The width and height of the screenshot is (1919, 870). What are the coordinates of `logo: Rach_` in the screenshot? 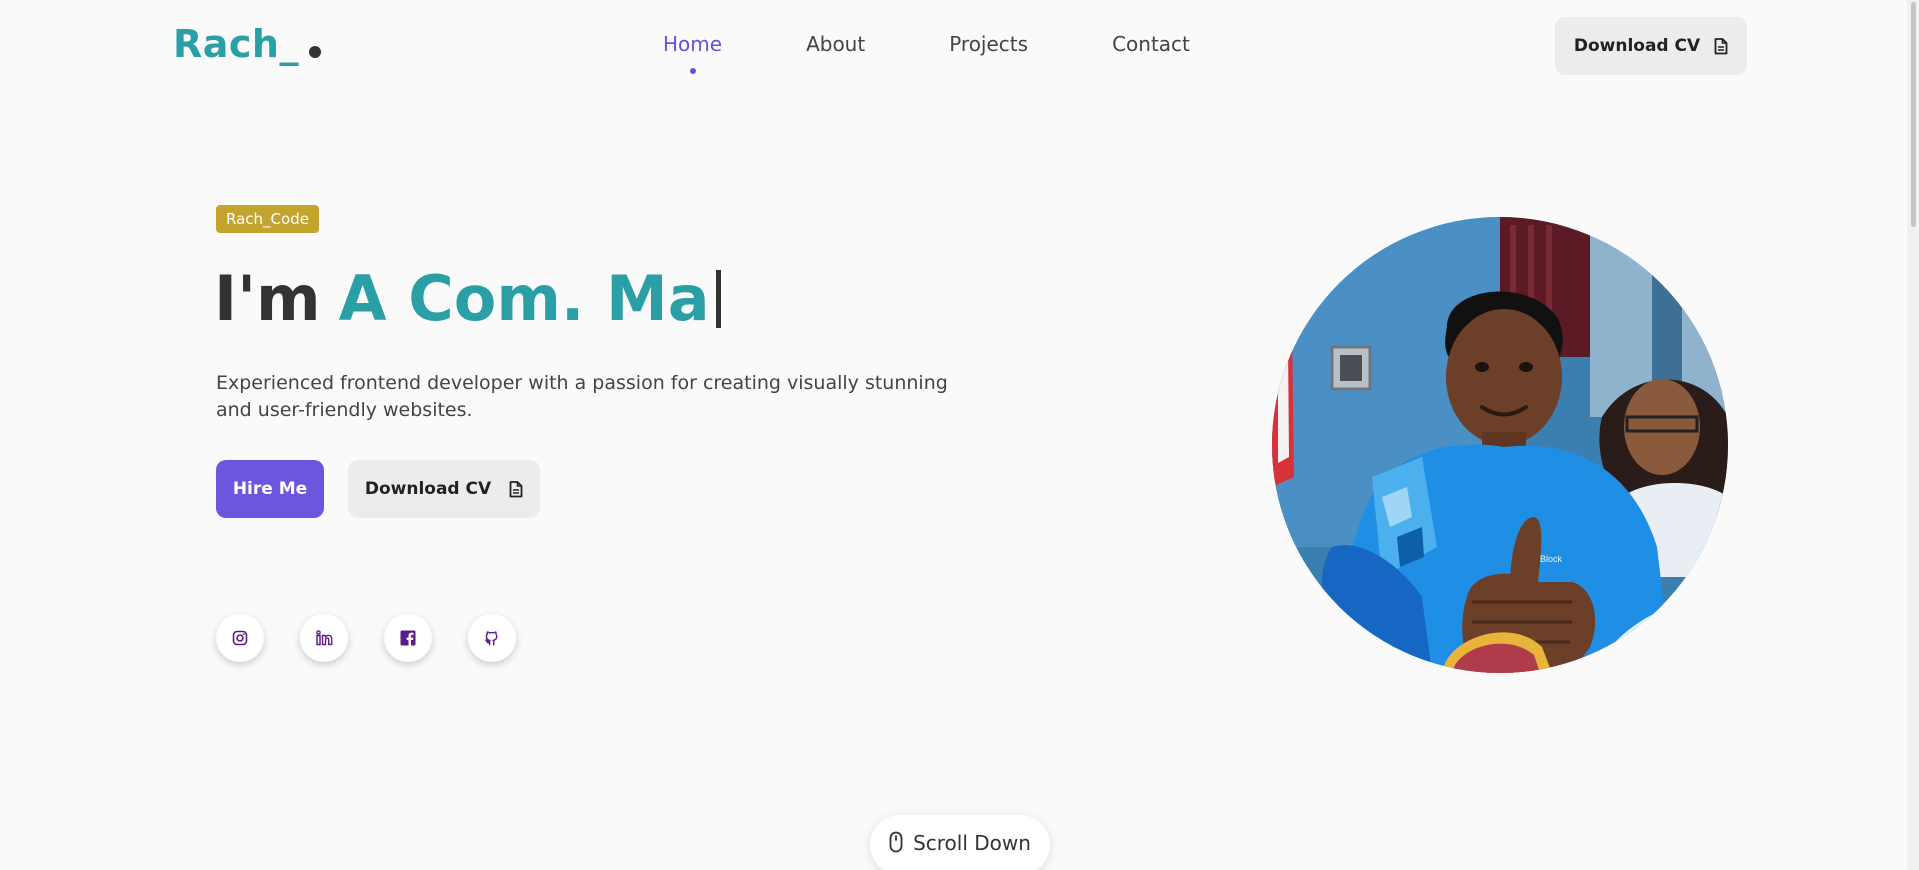 It's located at (247, 44).